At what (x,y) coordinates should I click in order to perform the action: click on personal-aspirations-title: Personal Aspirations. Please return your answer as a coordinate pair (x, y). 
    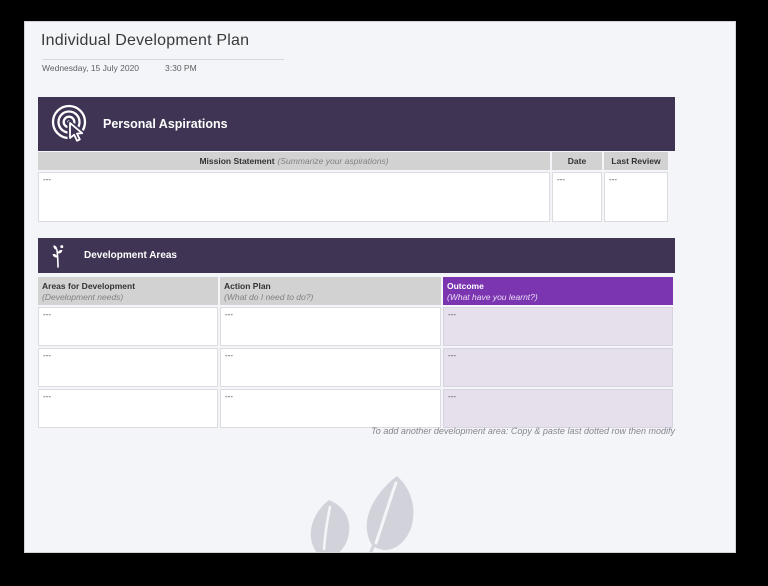
    Looking at the image, I should click on (165, 124).